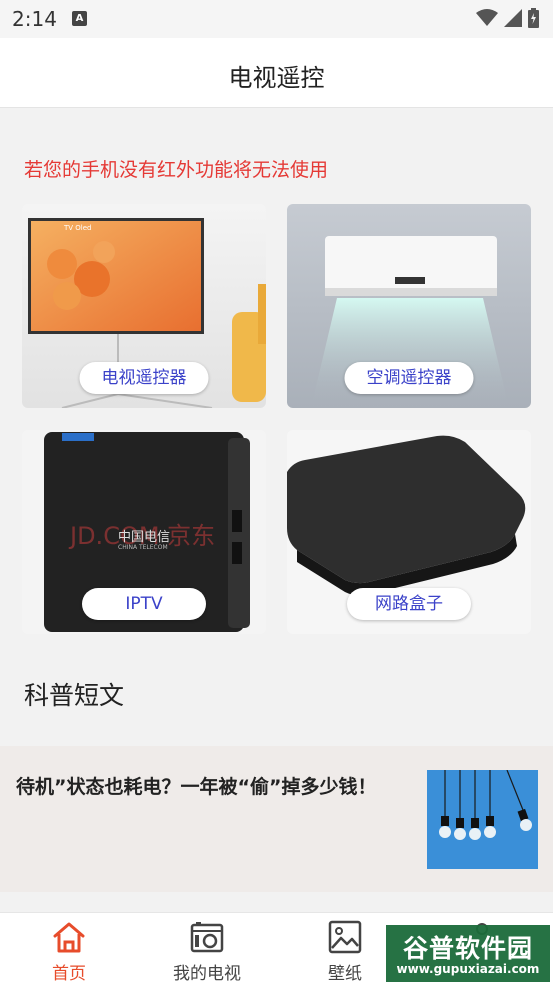  Describe the element at coordinates (196, 785) in the screenshot. I see `article-title: 待机”状态也耗电？一年被“偷”掉多少钱！` at that location.